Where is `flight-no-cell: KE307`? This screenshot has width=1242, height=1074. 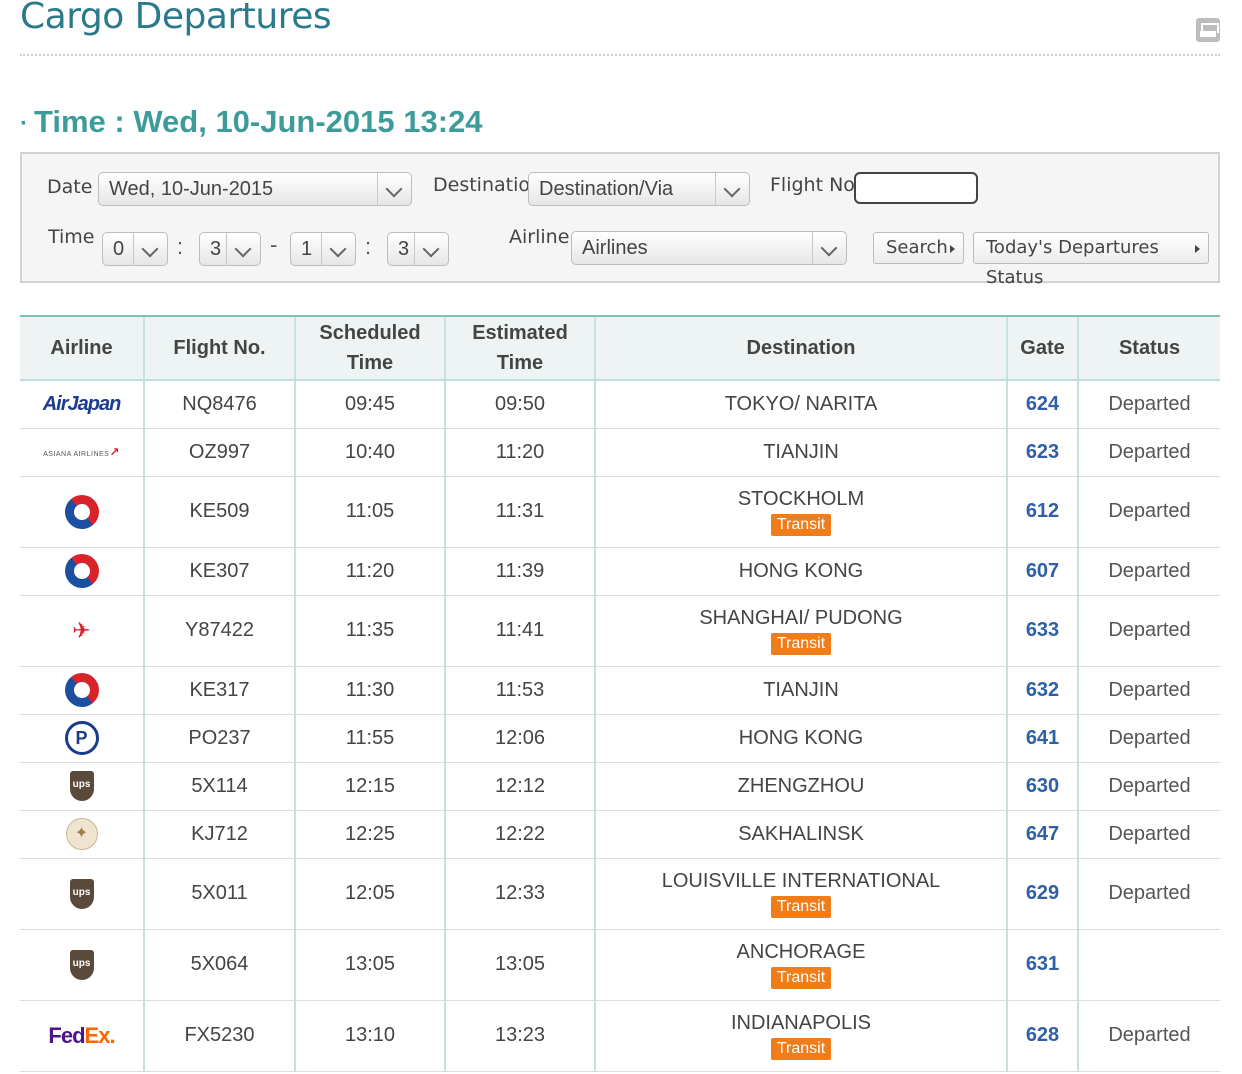
flight-no-cell: KE307 is located at coordinates (219, 571).